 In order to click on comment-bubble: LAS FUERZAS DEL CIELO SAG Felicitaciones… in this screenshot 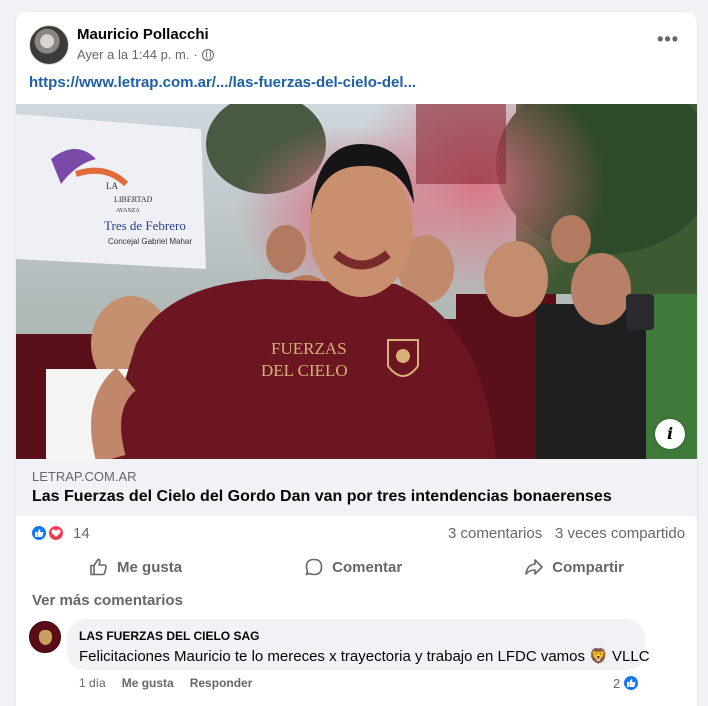, I will do `click(358, 644)`.